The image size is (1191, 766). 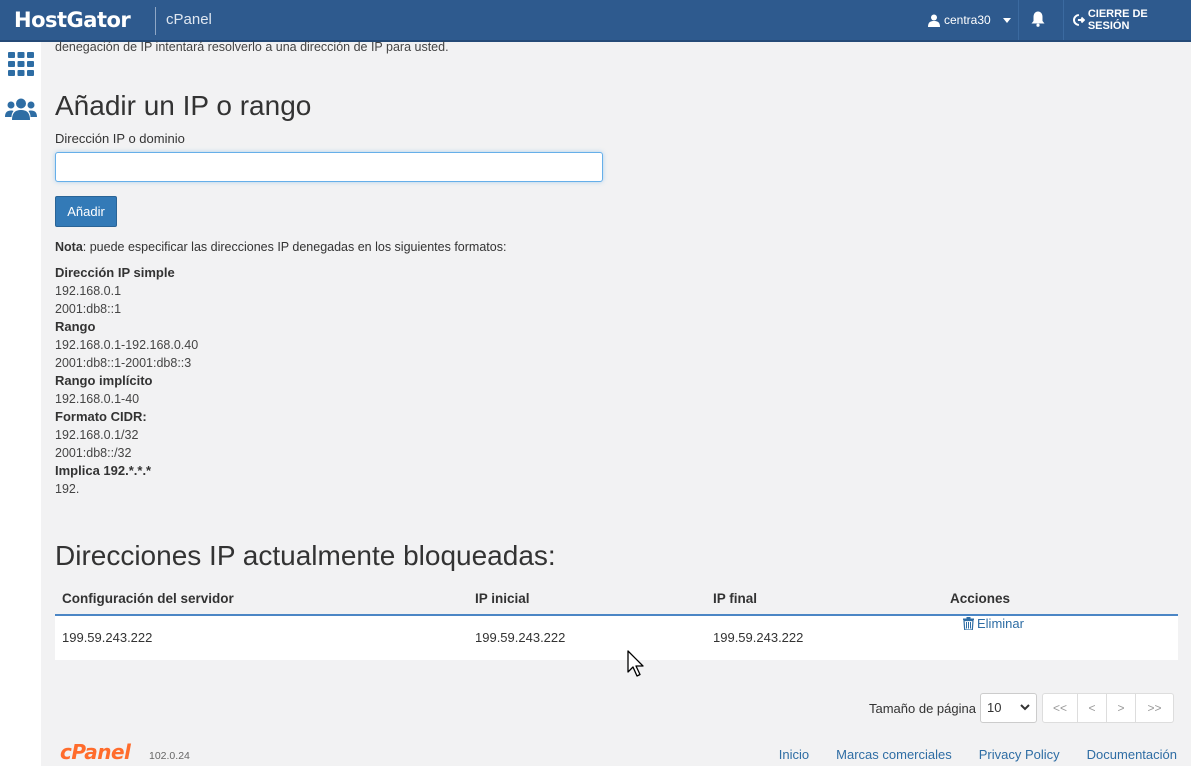 I want to click on page-size-label: Tamaño de página, so click(x=922, y=708).